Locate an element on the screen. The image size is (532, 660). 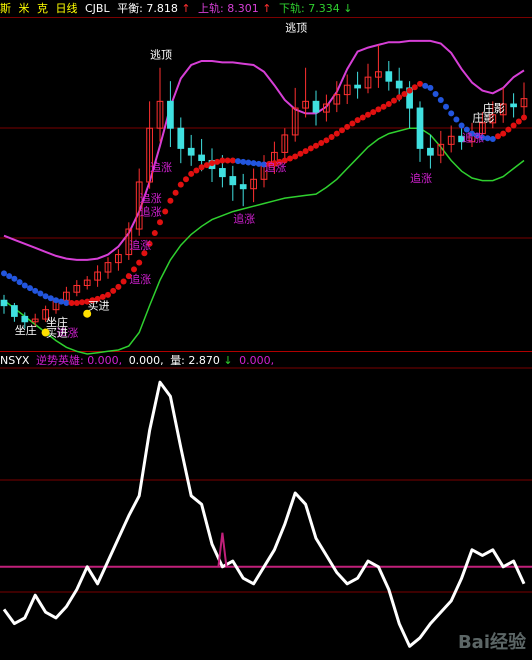
upper-arrow: ↑ is located at coordinates (267, 8).